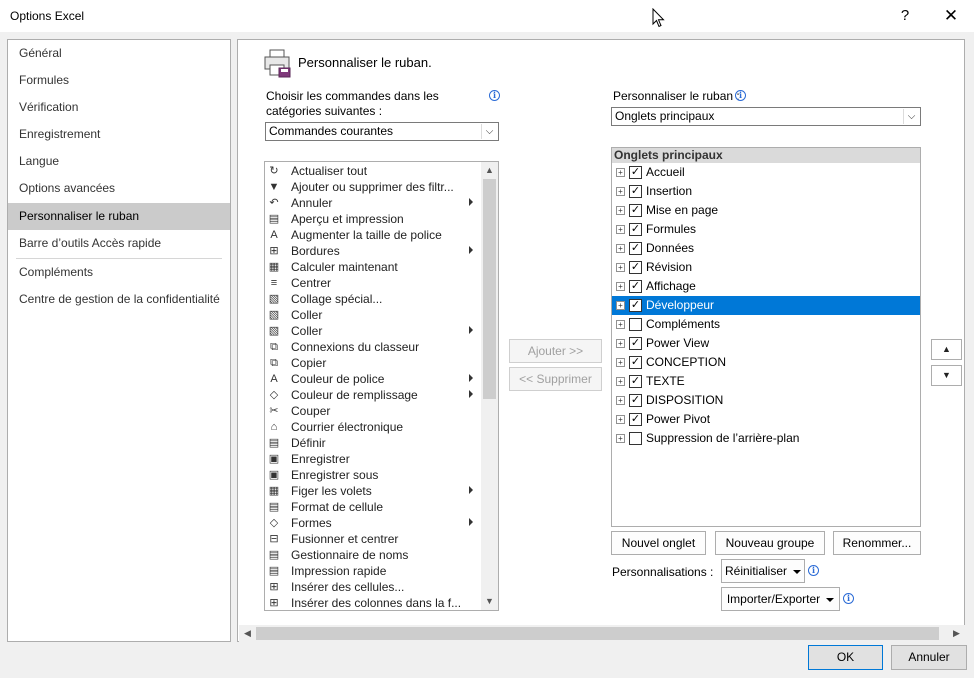  What do you see at coordinates (946, 349) in the screenshot?
I see `move-up-button: ▲` at bounding box center [946, 349].